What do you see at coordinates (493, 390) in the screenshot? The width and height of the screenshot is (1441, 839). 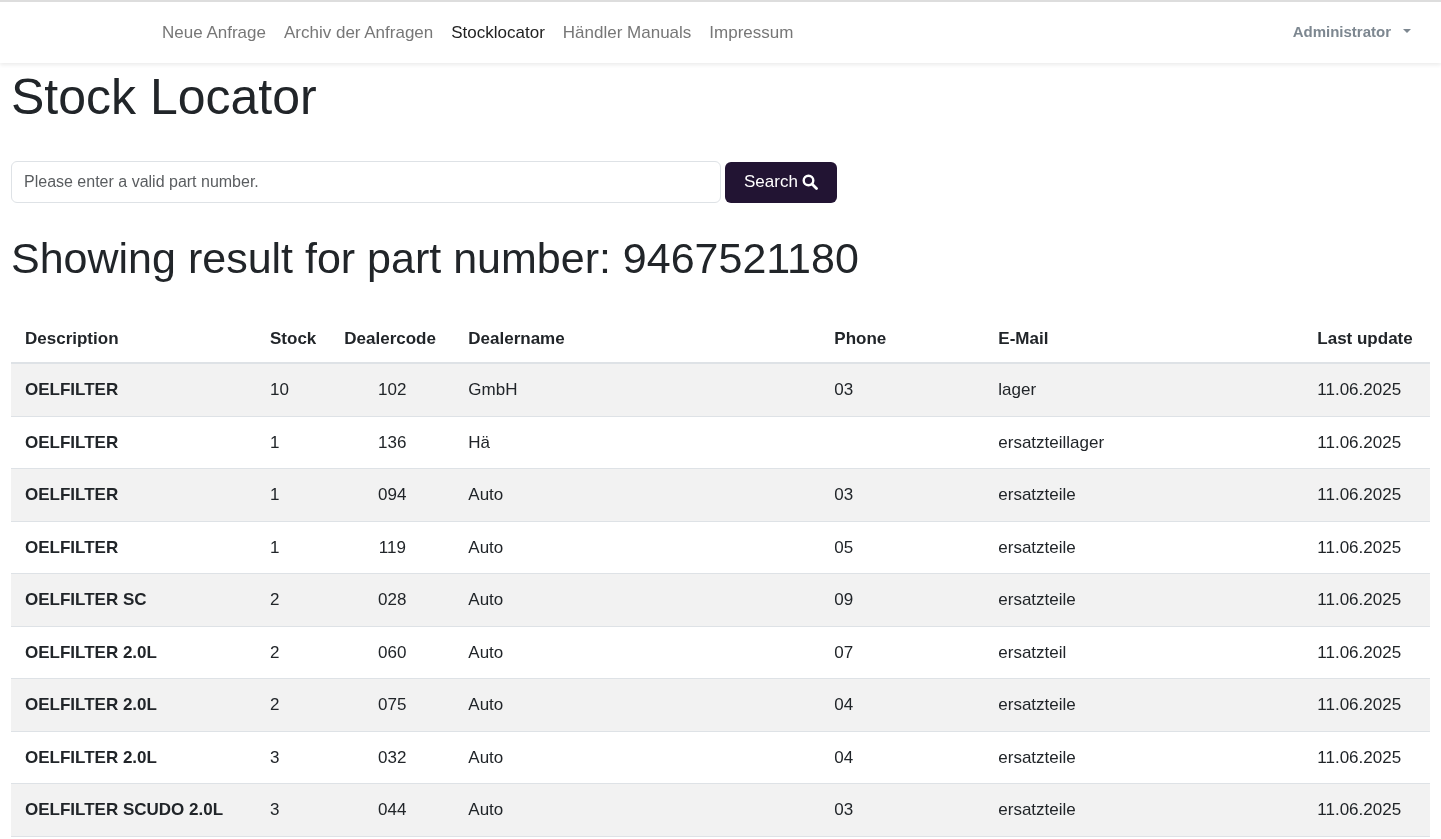 I see `table-cell: GmbH` at bounding box center [493, 390].